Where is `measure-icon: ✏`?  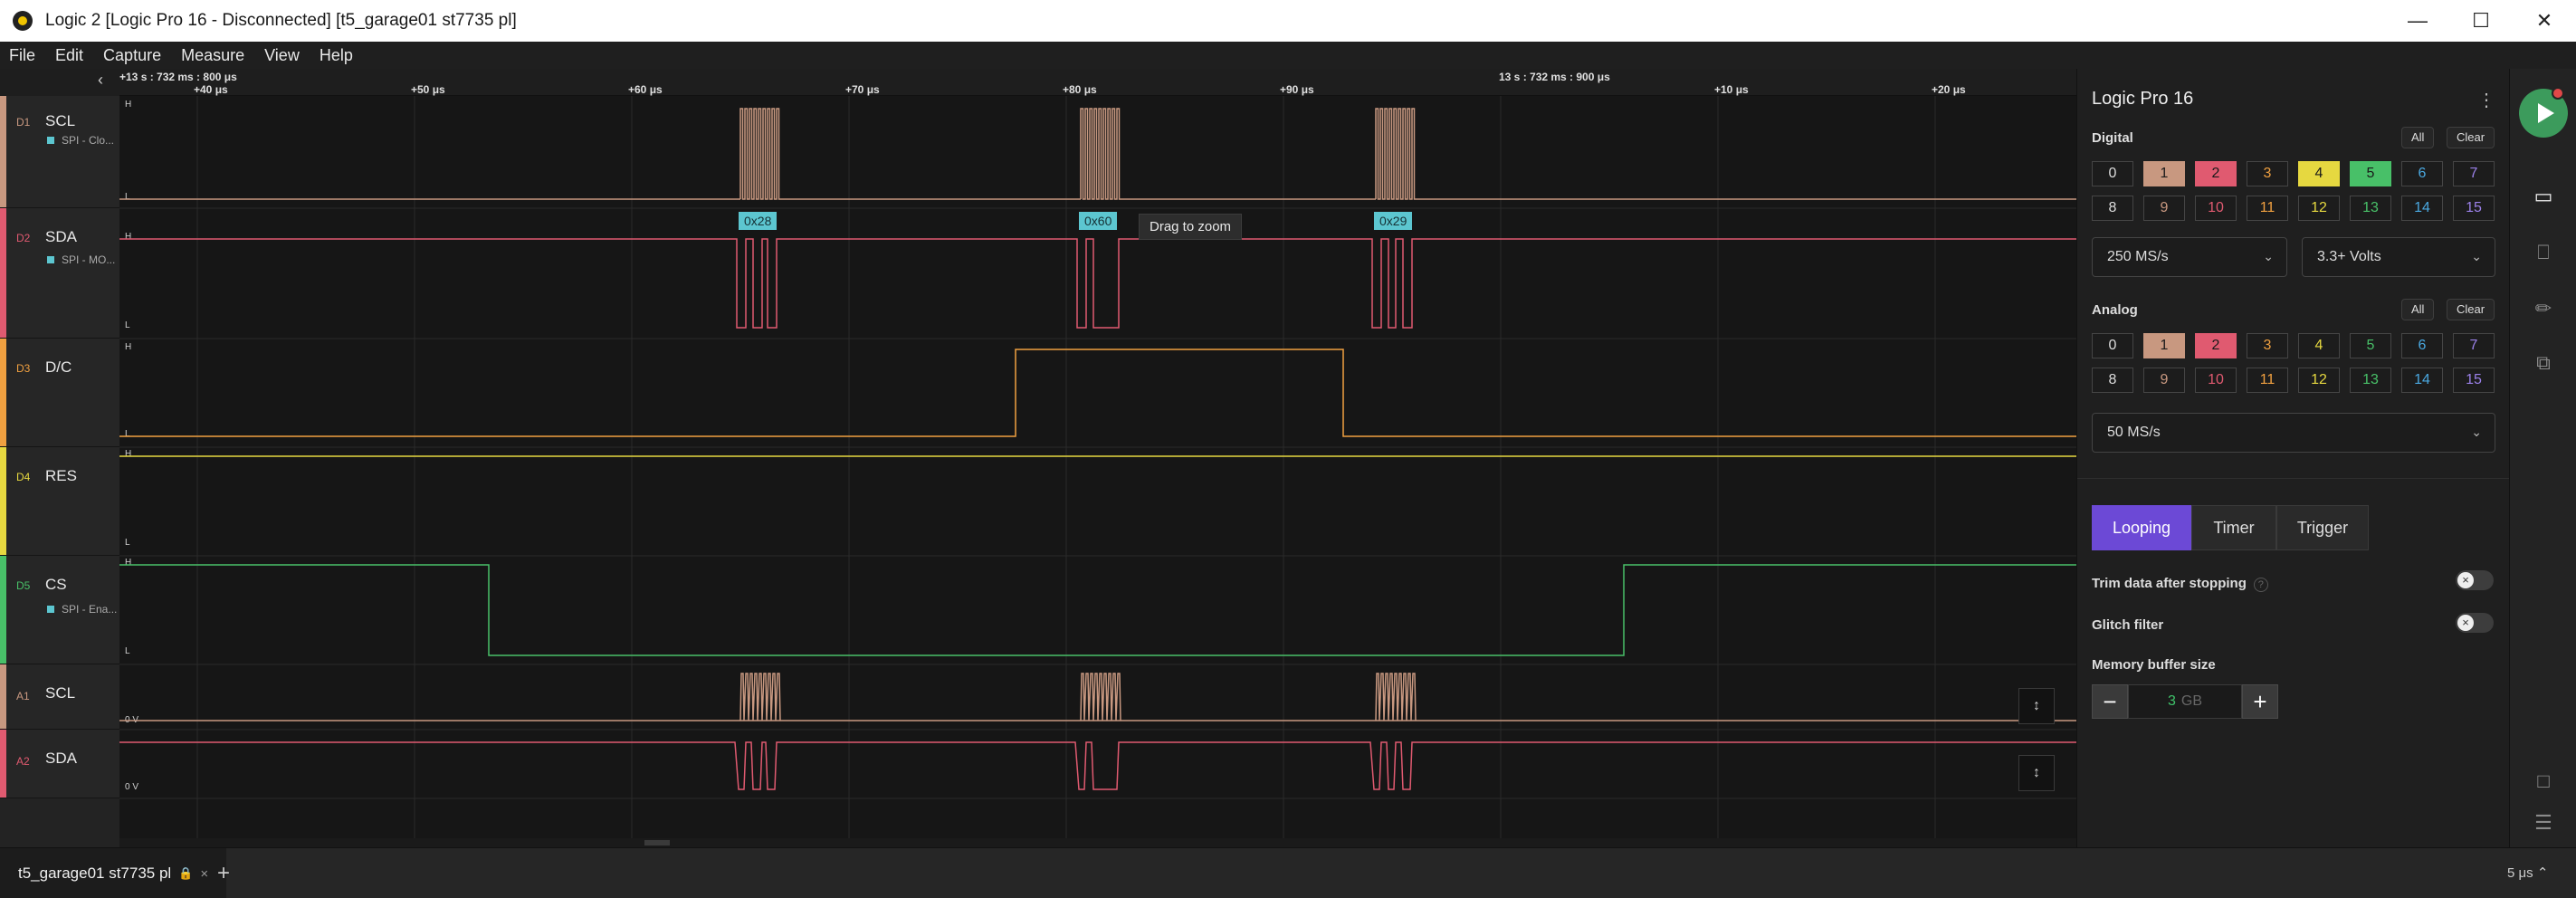
measure-icon: ✏ is located at coordinates (2544, 308).